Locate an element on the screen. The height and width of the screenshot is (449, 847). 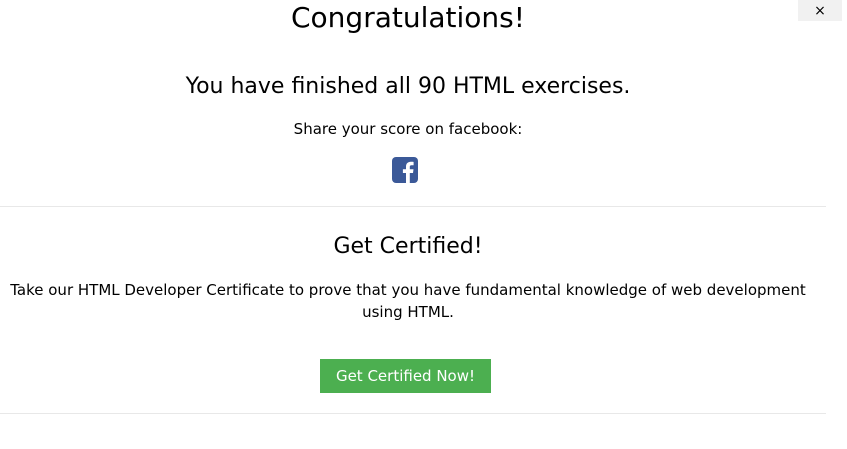
facebook-icon is located at coordinates (405, 170).